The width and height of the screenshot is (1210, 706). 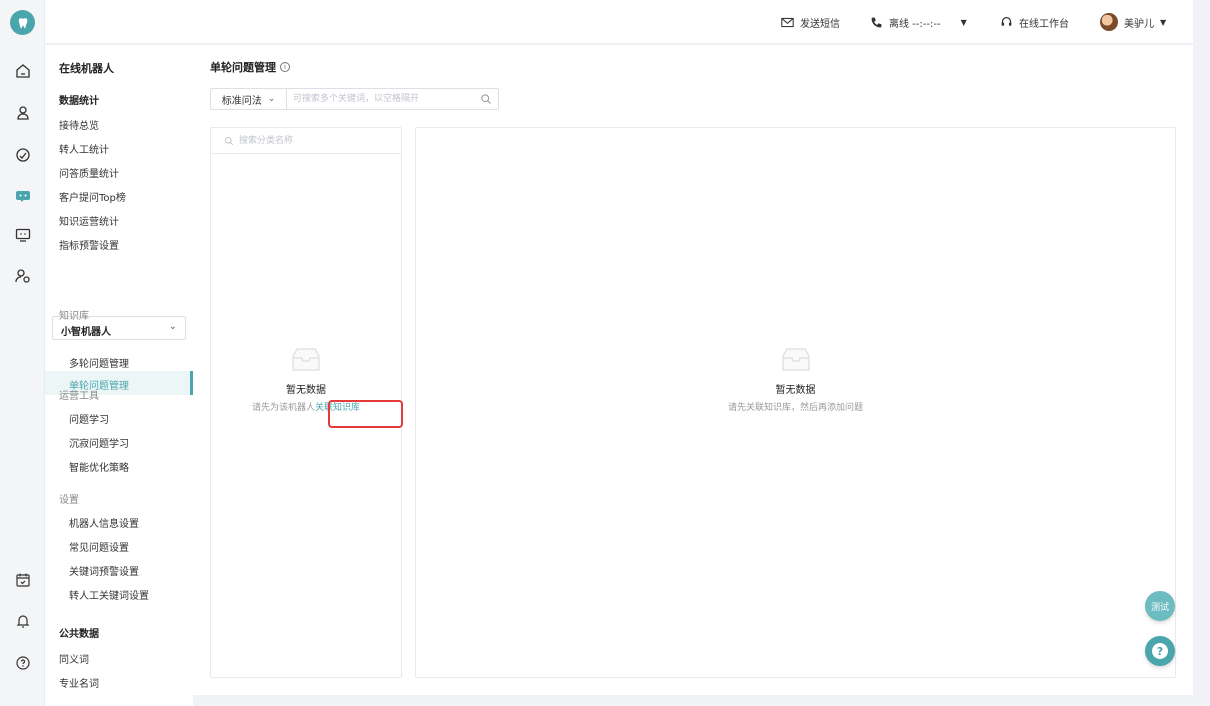 I want to click on page-title-text: 单轮问题管理, so click(x=243, y=67).